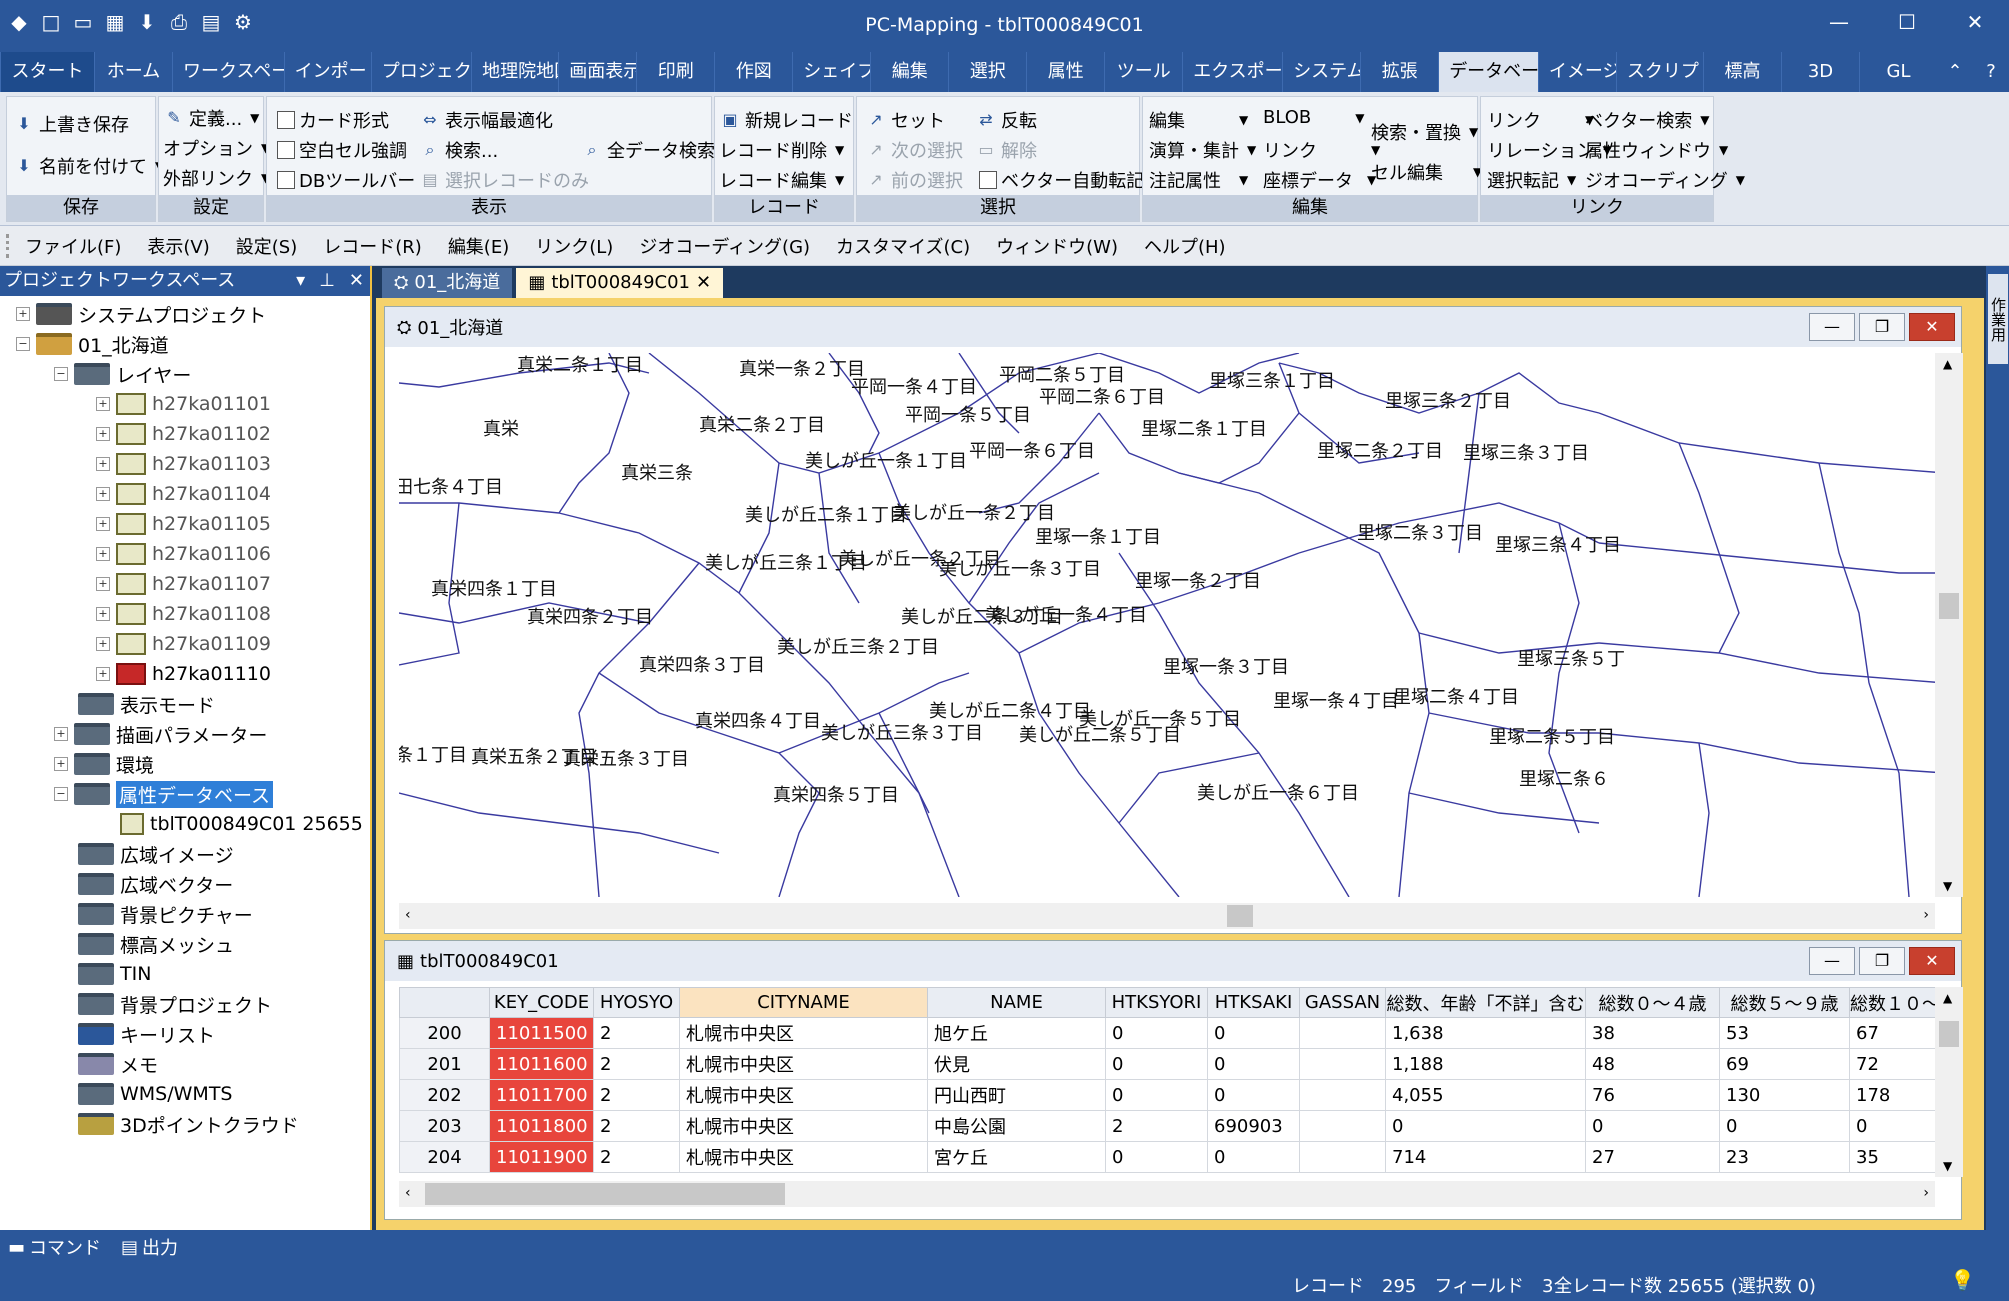  I want to click on menu-item-0: ファイル(F), so click(73, 246).